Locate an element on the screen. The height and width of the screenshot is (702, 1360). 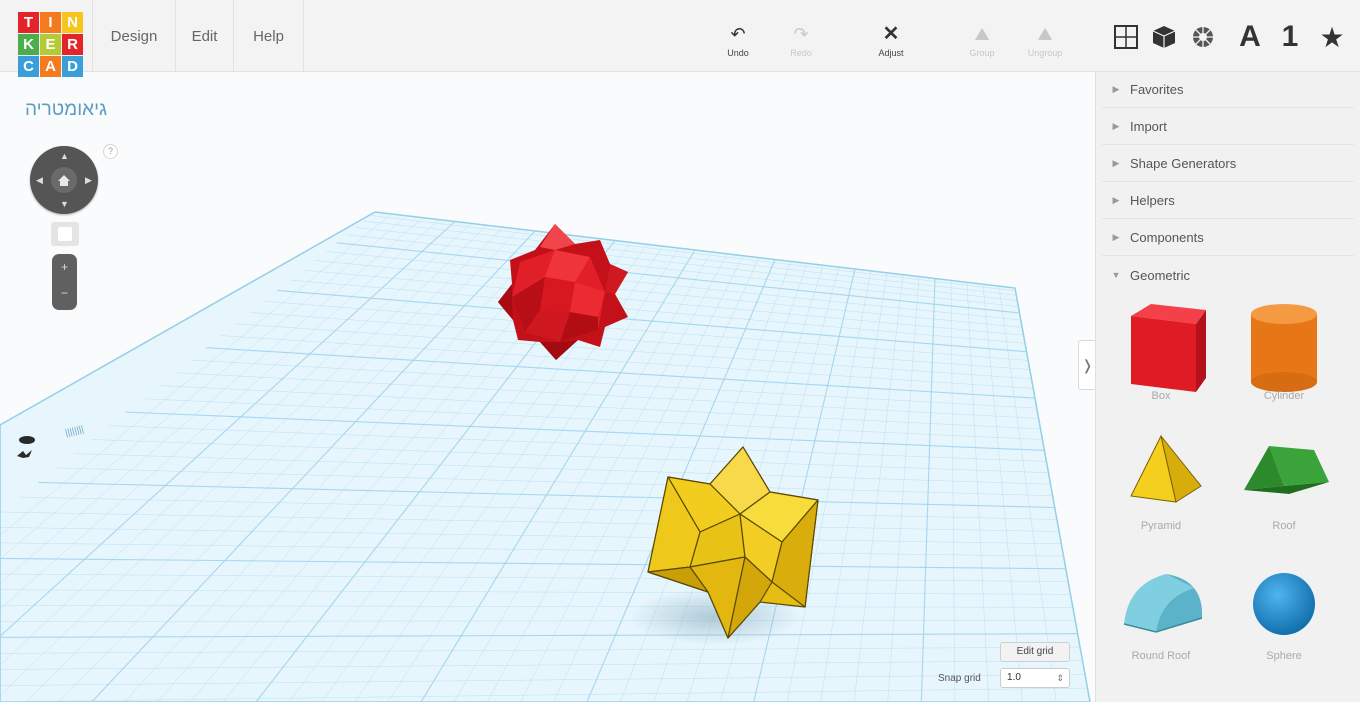
cube-view-icon is located at coordinates (65, 234).